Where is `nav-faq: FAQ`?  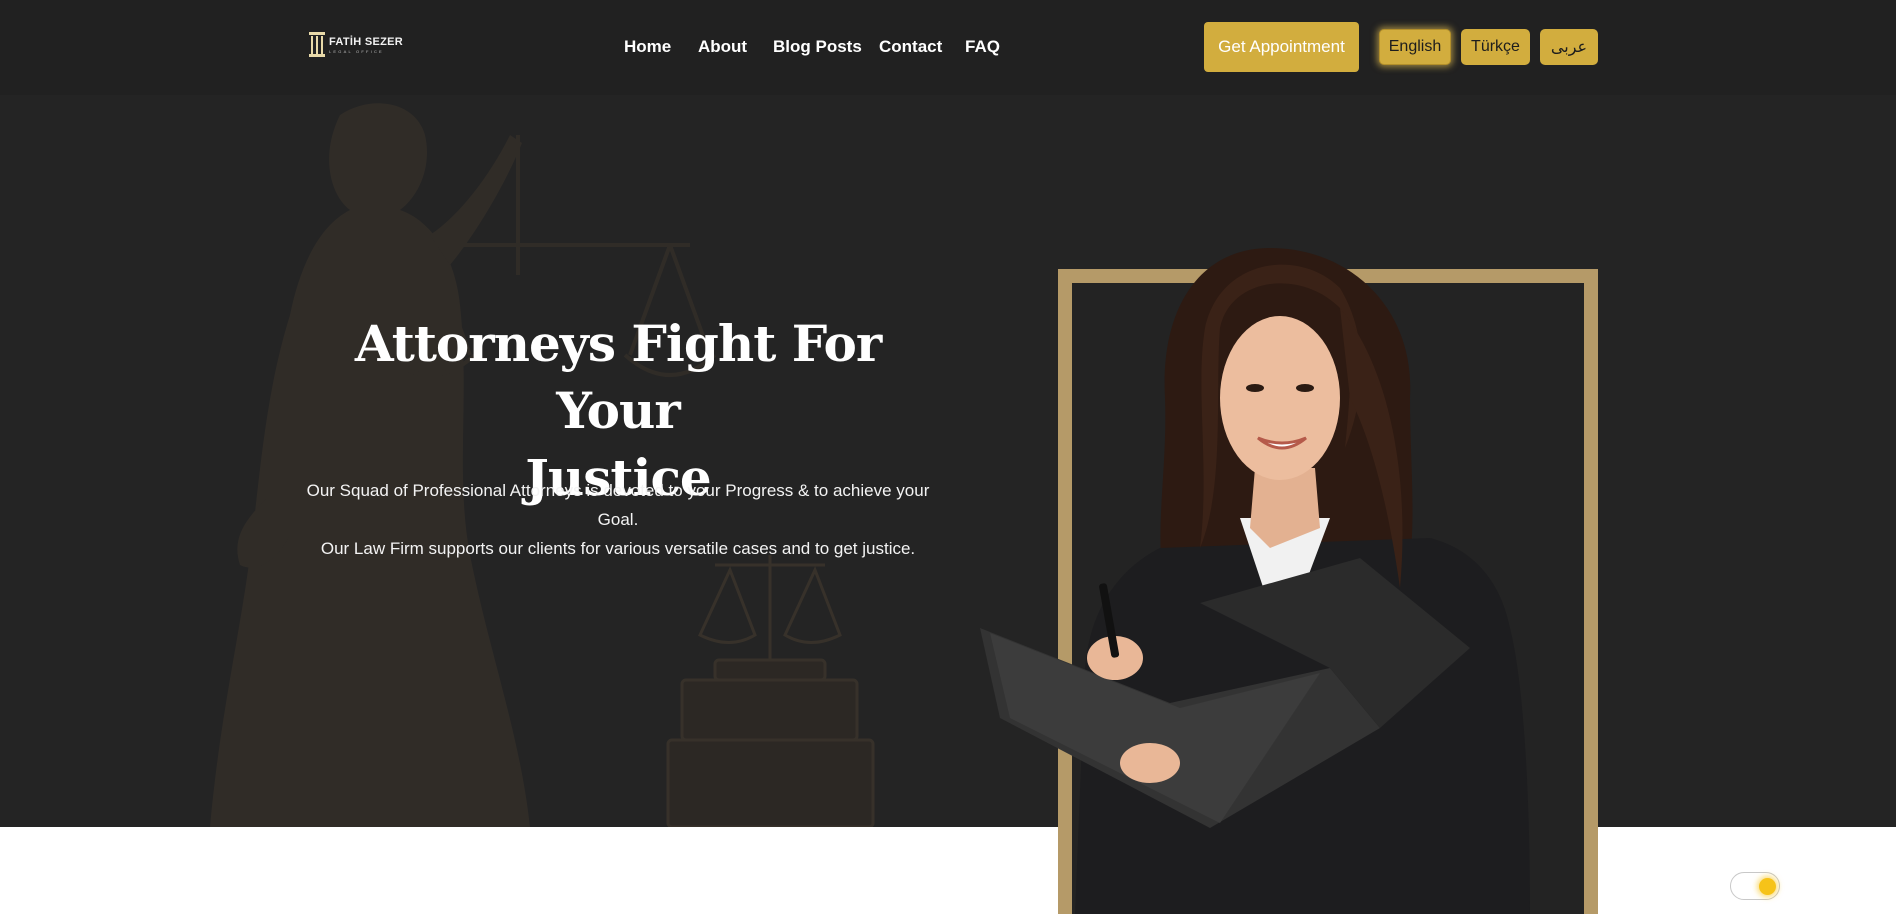 nav-faq: FAQ is located at coordinates (982, 47).